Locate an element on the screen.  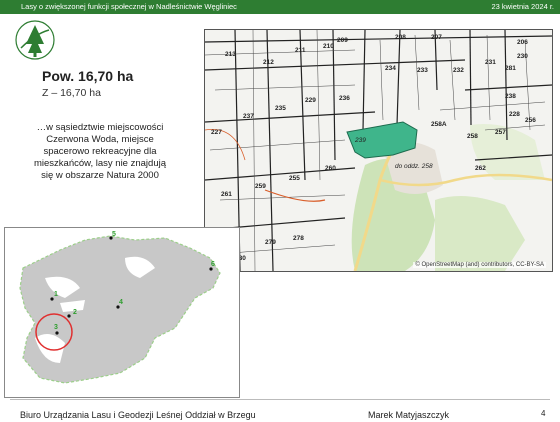
forest-district-outline is located at coordinates (120, 309).